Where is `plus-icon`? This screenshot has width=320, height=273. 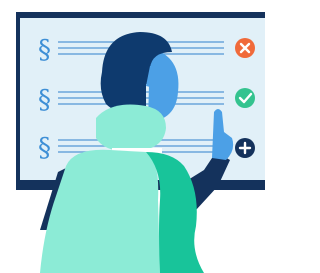
plus-icon is located at coordinates (245, 148).